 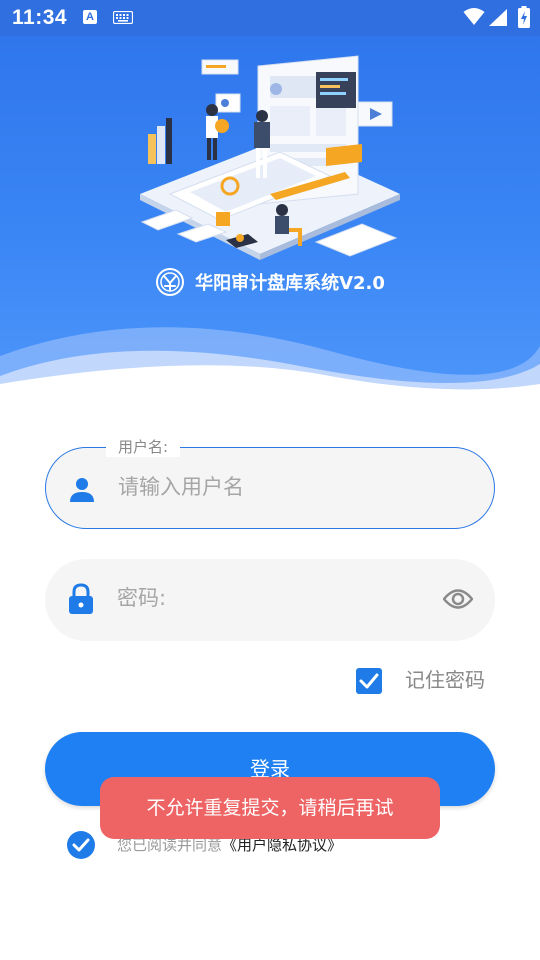 What do you see at coordinates (270, 482) in the screenshot?
I see `username-field: 用户名: 请输入用户名` at bounding box center [270, 482].